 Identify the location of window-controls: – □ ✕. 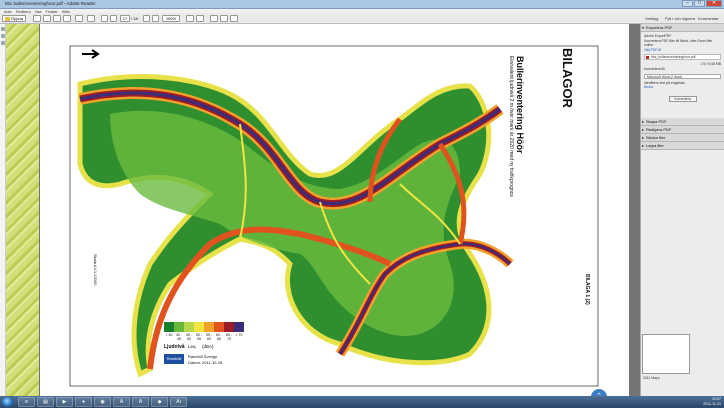
(701, 4).